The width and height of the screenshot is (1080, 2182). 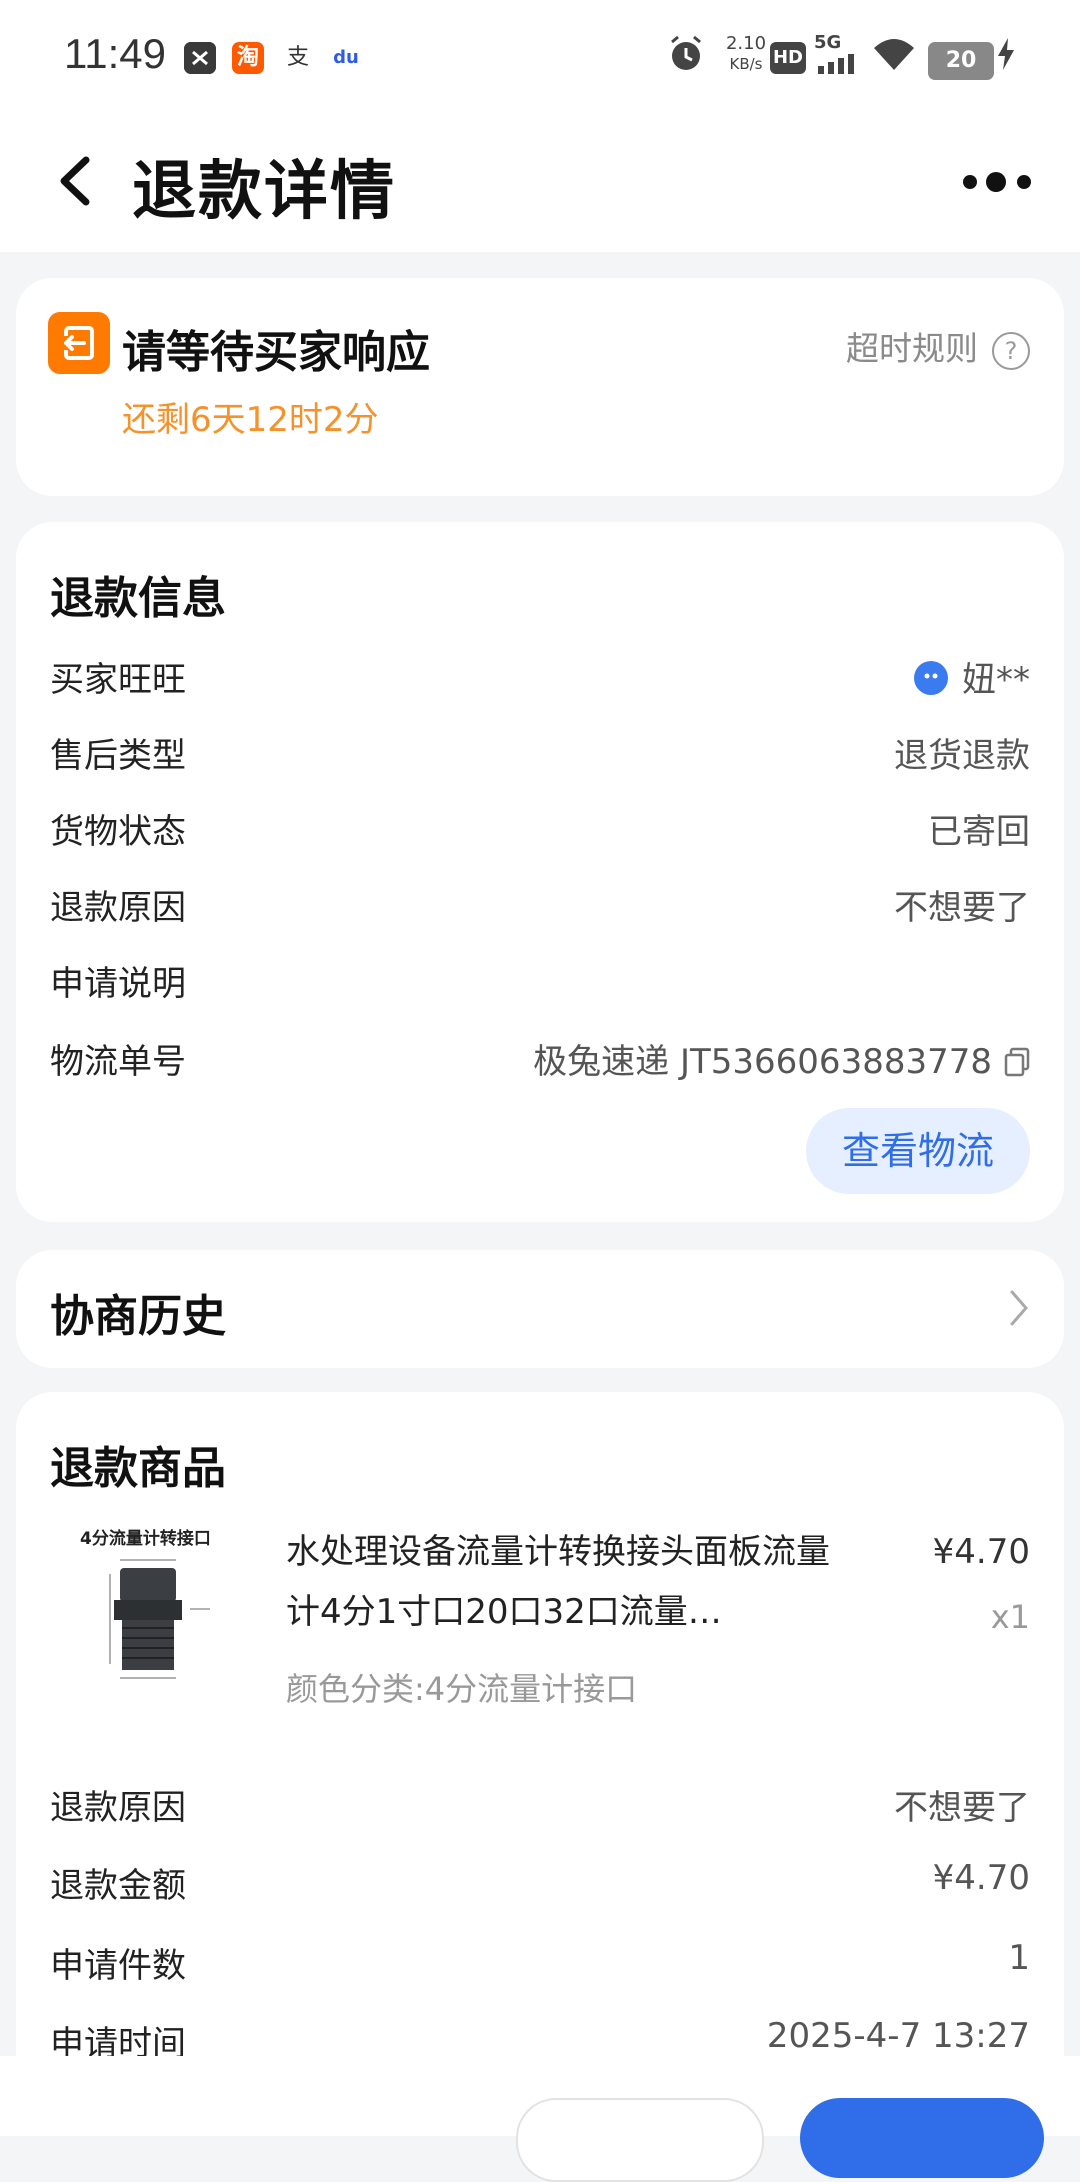 What do you see at coordinates (962, 1808) in the screenshot?
I see `goods-value: 不想要了` at bounding box center [962, 1808].